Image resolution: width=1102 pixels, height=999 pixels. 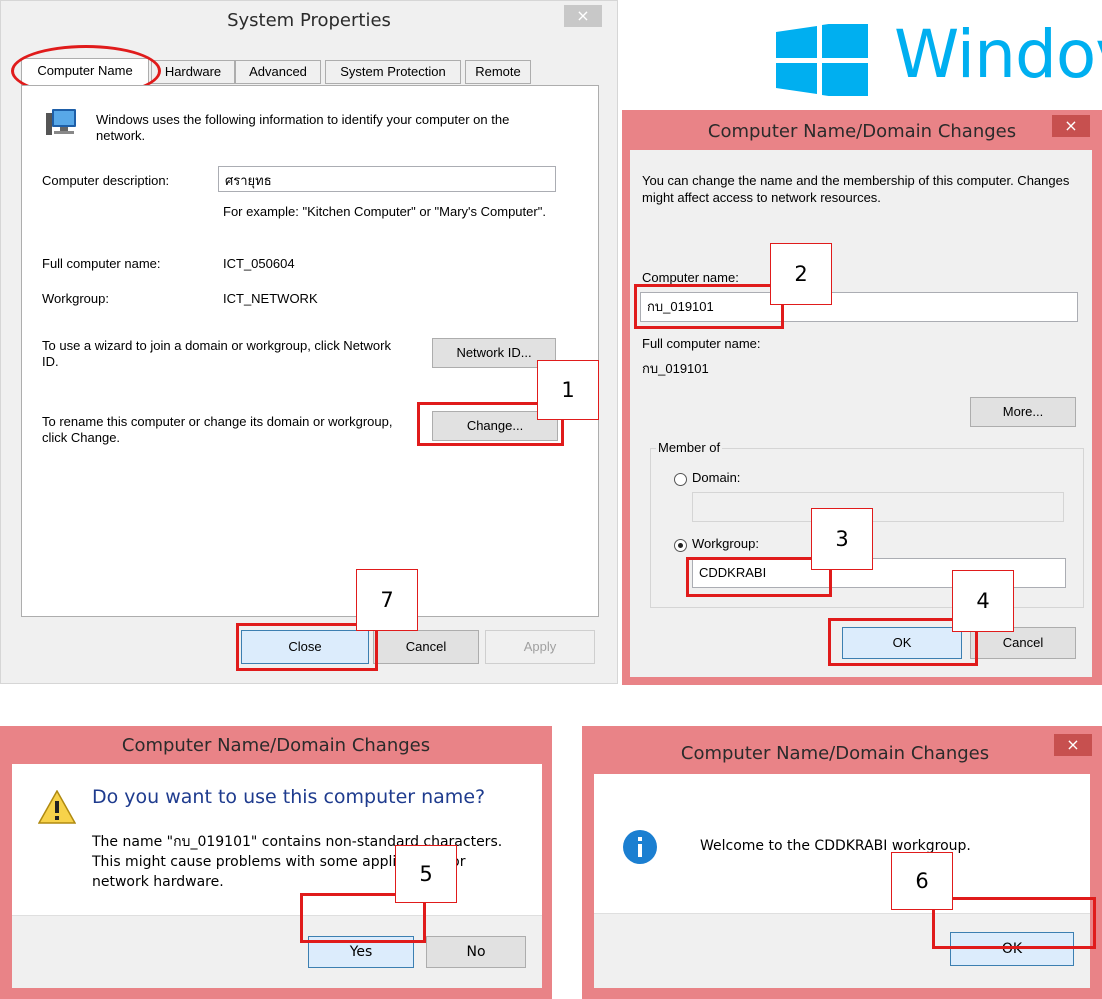 I want to click on windows-logo-text: Windov, so click(x=998, y=56).